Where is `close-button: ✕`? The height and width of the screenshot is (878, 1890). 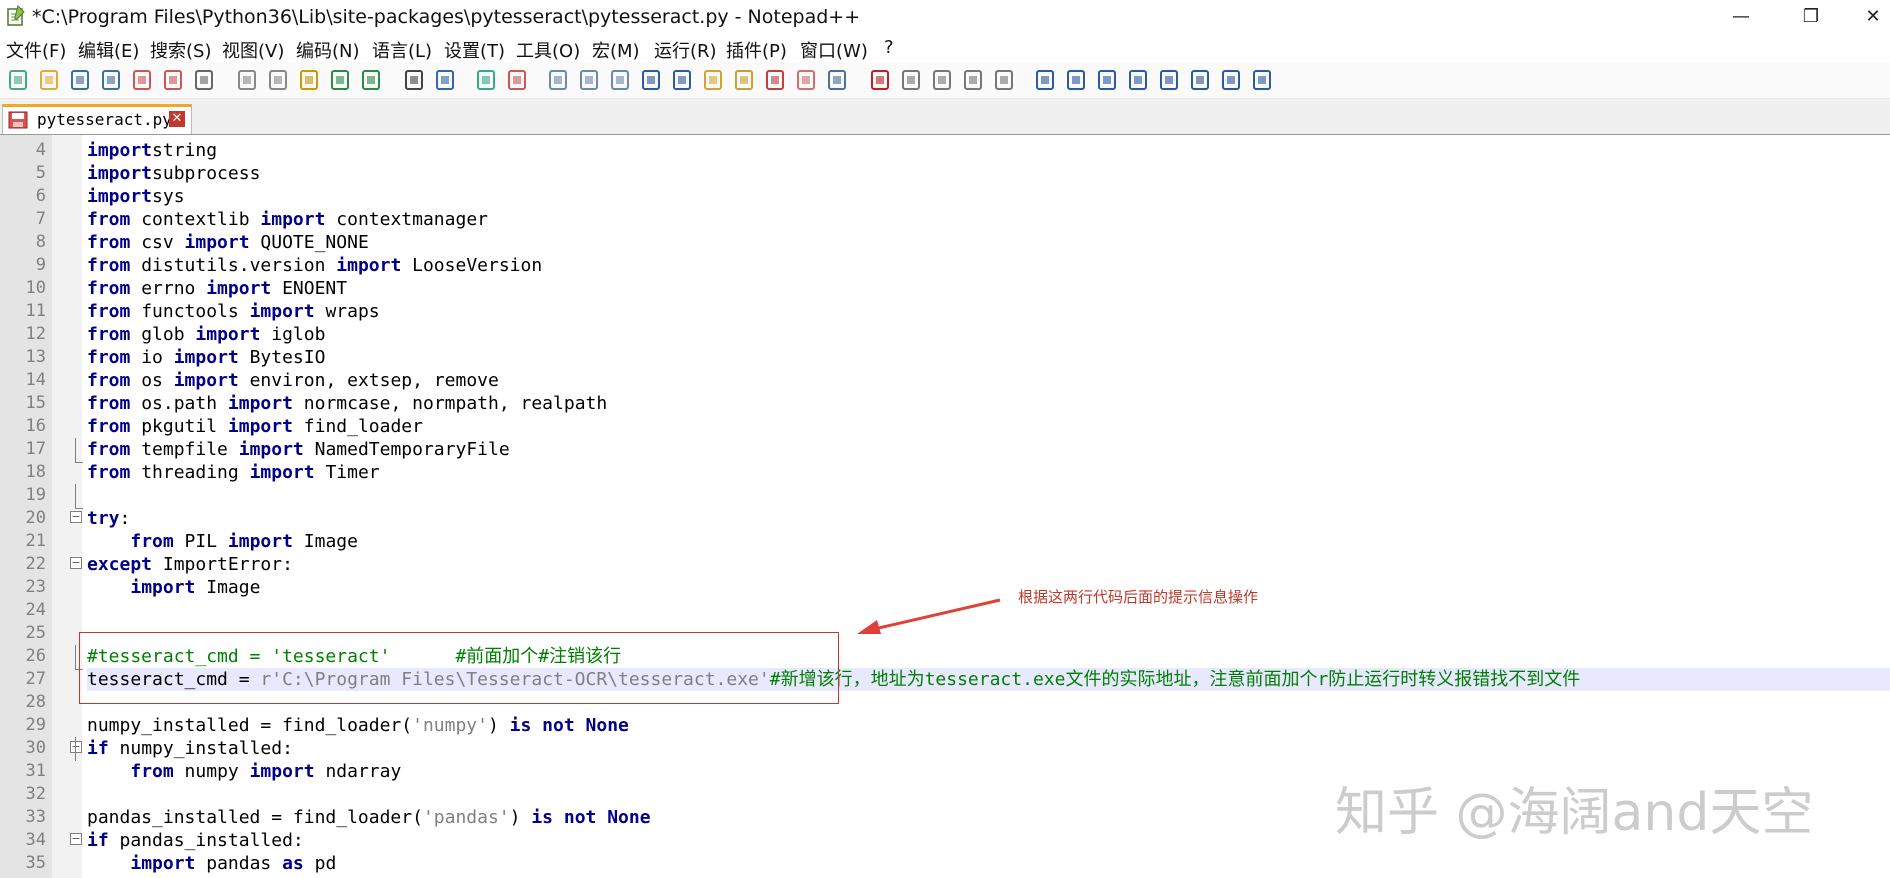 close-button: ✕ is located at coordinates (1873, 17).